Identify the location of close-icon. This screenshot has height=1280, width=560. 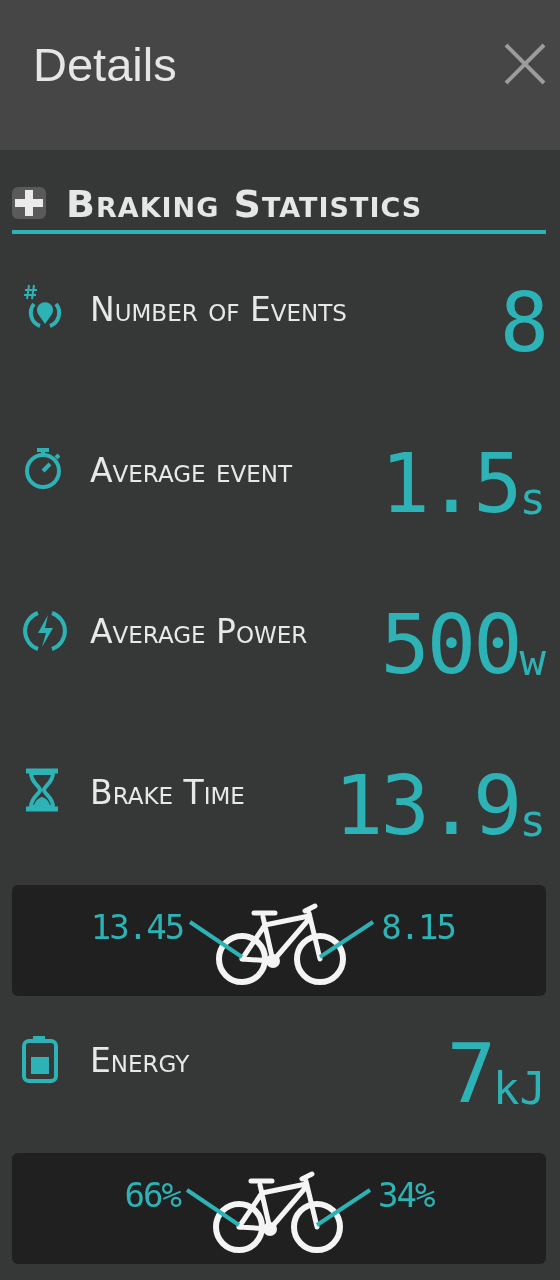
(525, 64).